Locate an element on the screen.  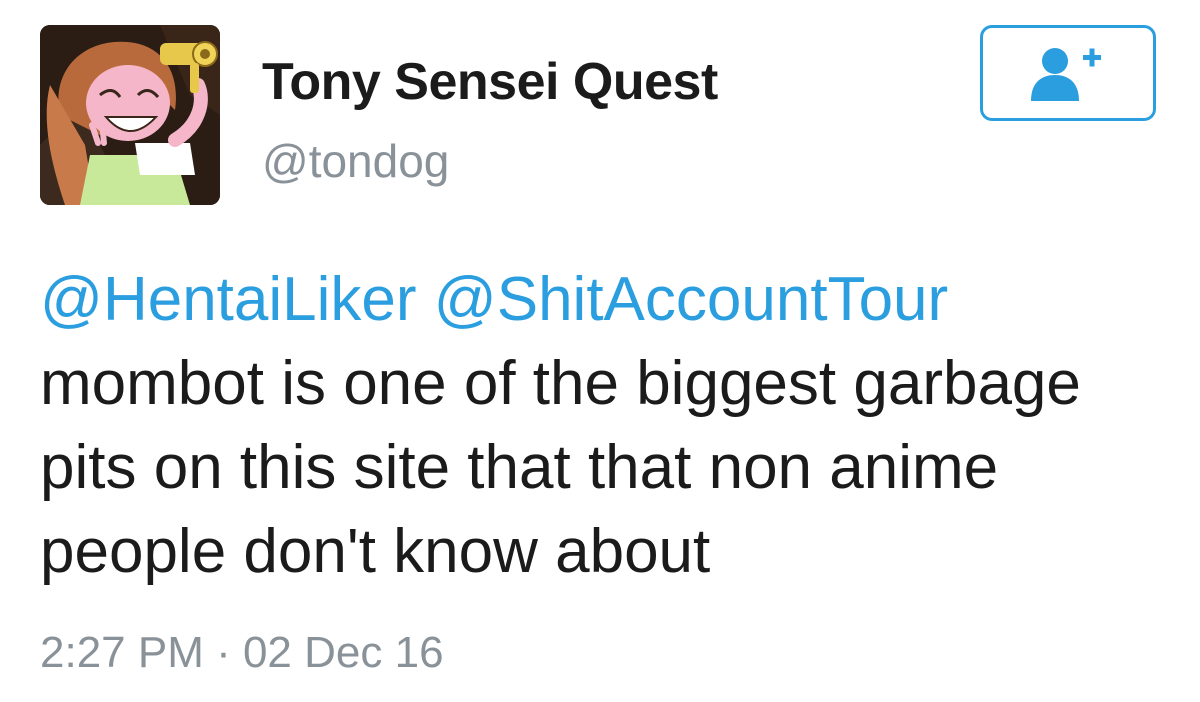
follow-user-plus-icon is located at coordinates (1066, 74).